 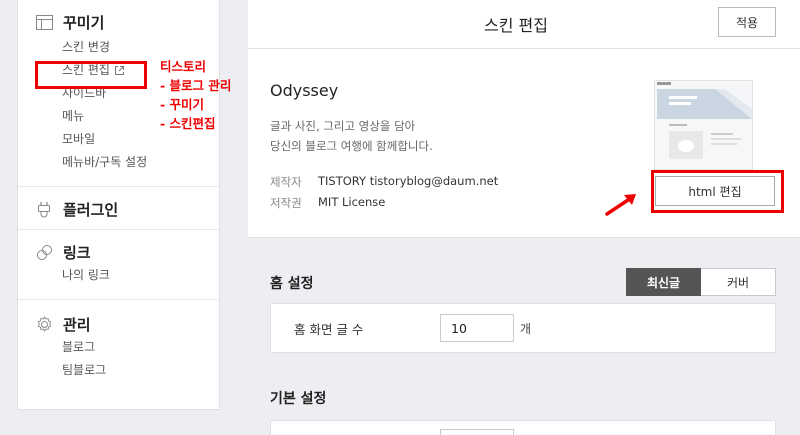 What do you see at coordinates (329, 329) in the screenshot?
I see `post-count-label: 홈 화면 글 수` at bounding box center [329, 329].